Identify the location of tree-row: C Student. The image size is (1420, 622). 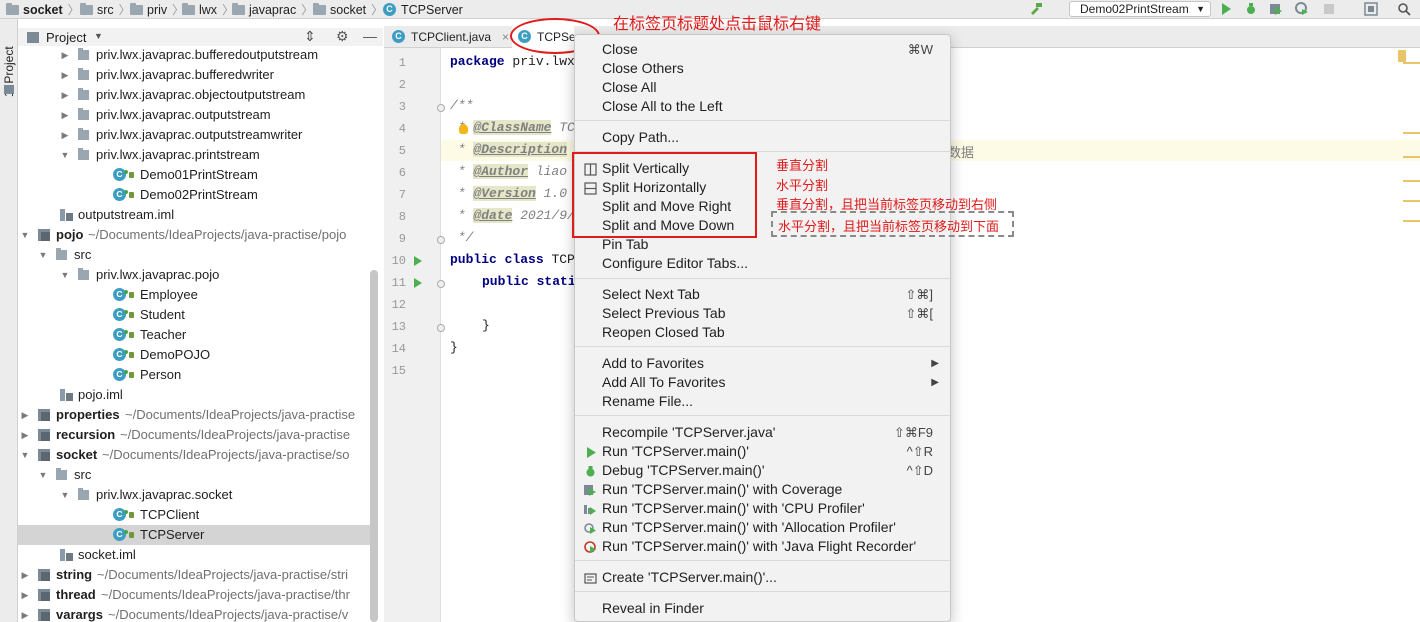
(194, 315).